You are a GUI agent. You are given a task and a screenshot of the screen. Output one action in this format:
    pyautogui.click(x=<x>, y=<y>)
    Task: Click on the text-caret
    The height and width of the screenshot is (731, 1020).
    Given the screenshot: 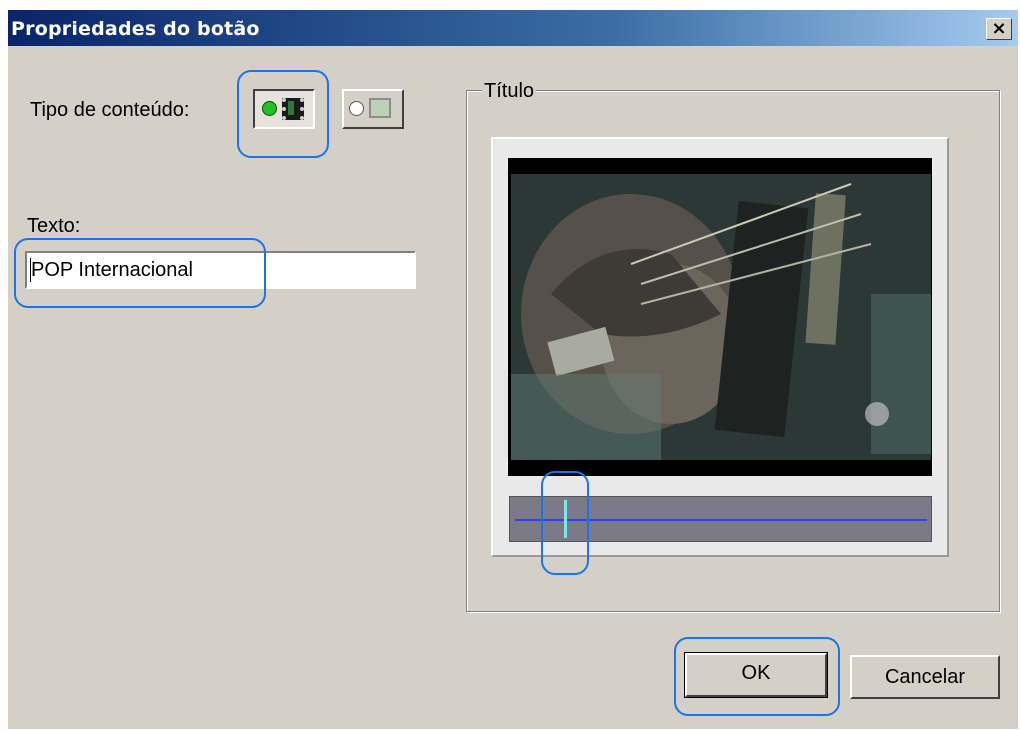 What is the action you would take?
    pyautogui.click(x=30, y=270)
    